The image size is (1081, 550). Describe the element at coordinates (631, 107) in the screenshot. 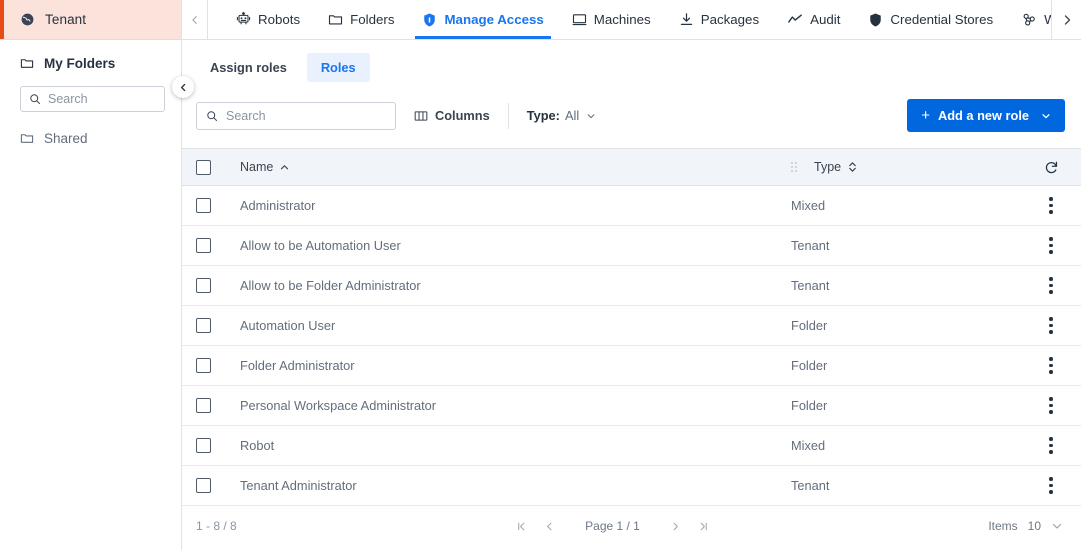

I see `table-toolbar: Columns Type: All + Add a new role` at that location.